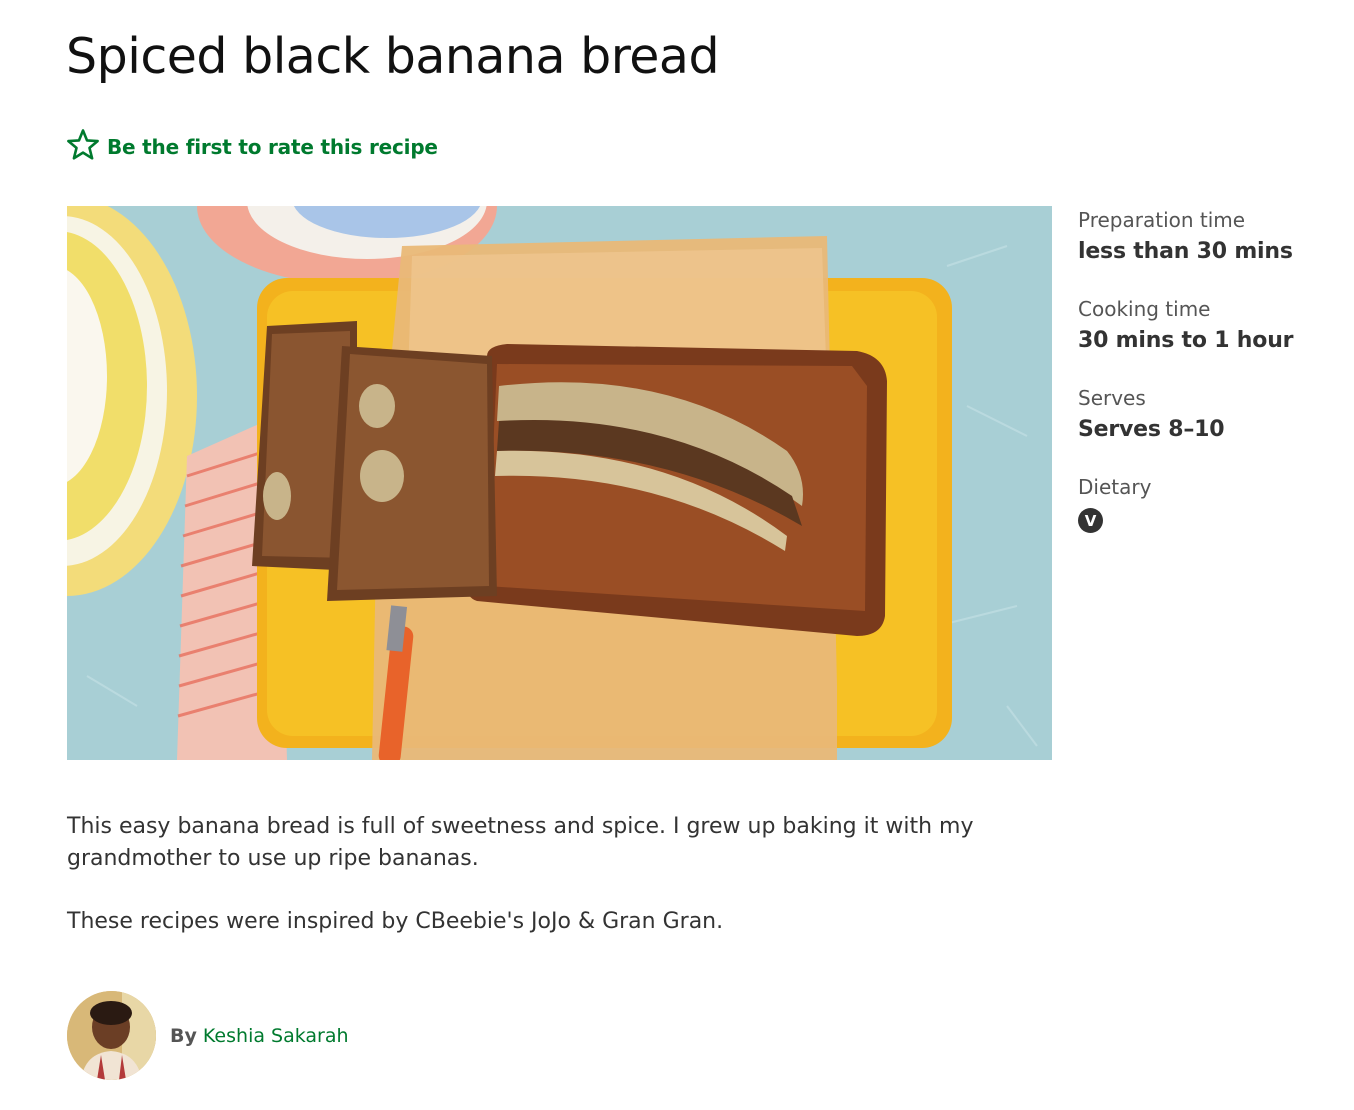 The width and height of the screenshot is (1354, 1110). Describe the element at coordinates (276, 1036) in the screenshot. I see `author-name-link: Keshia Sakarah` at that location.